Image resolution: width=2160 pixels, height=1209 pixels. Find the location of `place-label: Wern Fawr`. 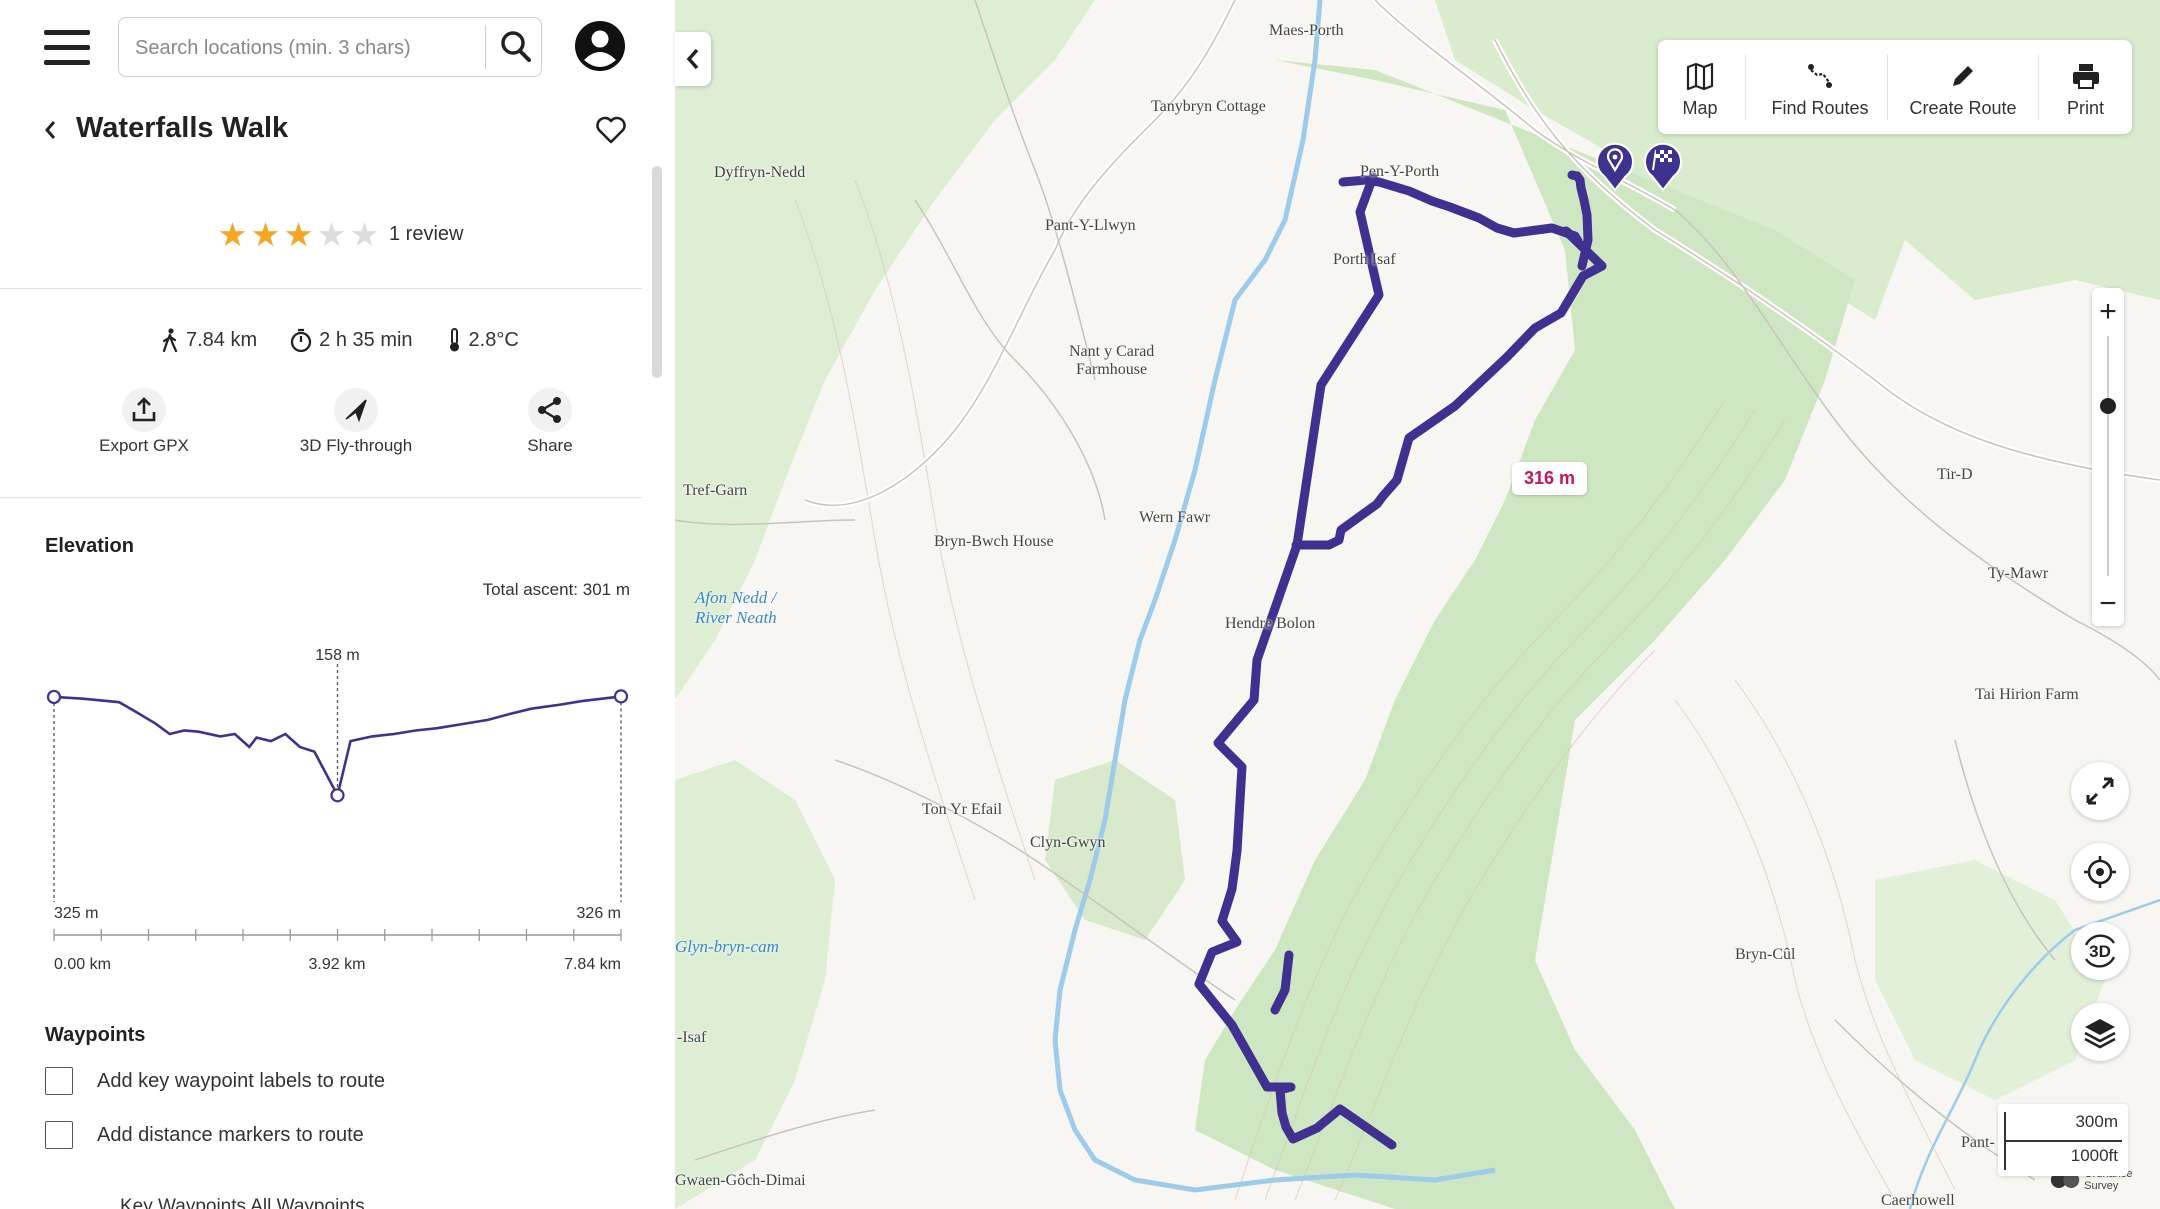

place-label: Wern Fawr is located at coordinates (1175, 517).